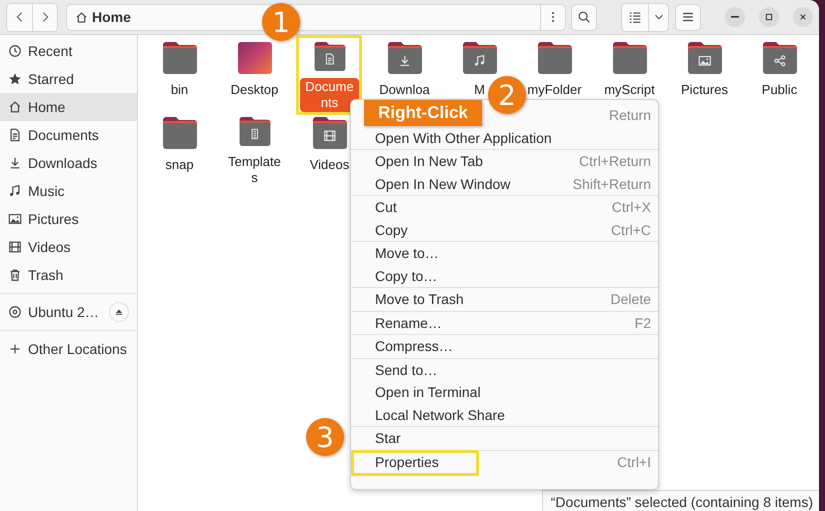 This screenshot has width=825, height=511. I want to click on menu-item: Move to Trash Delete, so click(504, 299).